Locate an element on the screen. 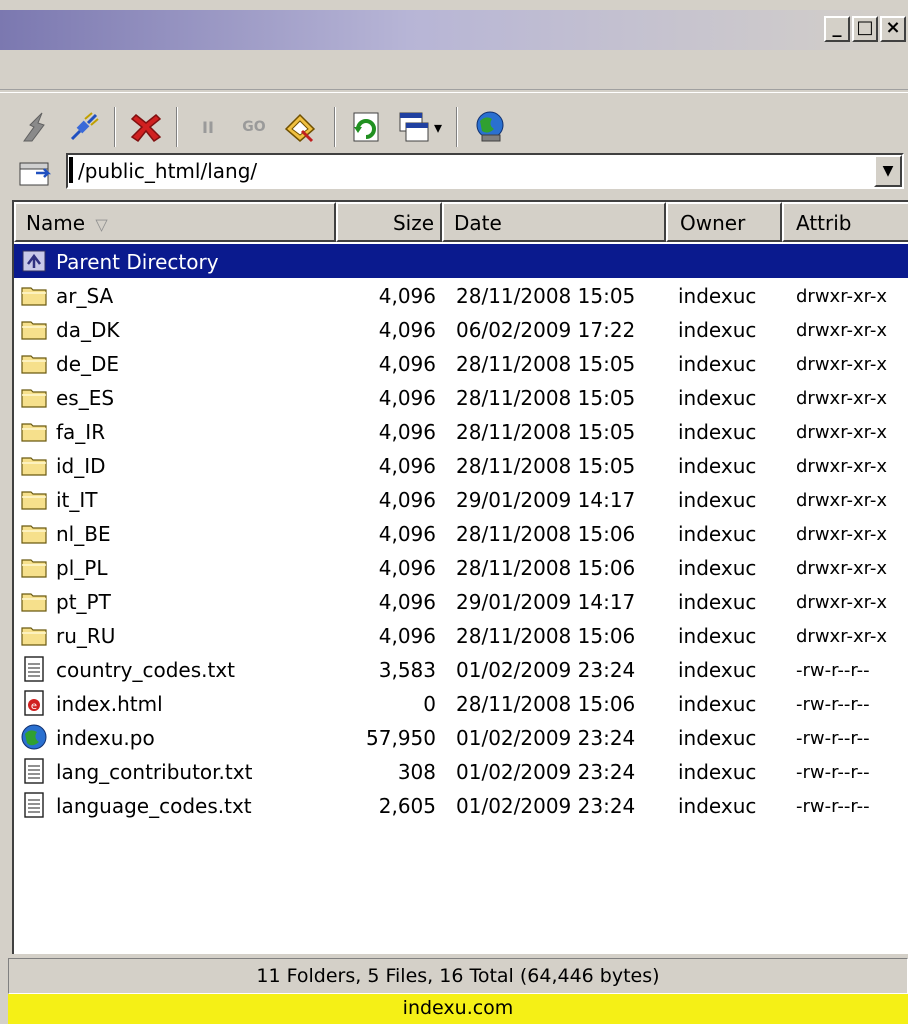 The height and width of the screenshot is (1024, 908). toolbar: II GO ▾ is located at coordinates (454, 122).